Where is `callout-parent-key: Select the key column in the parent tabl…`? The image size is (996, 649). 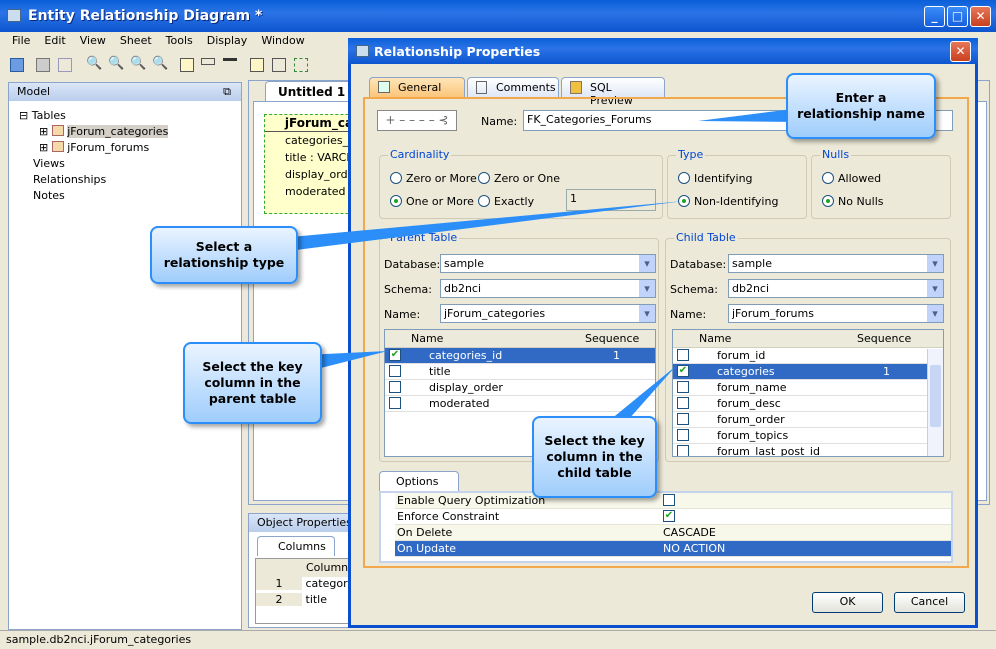
callout-parent-key: Select the key column in the parent tabl… is located at coordinates (252, 383).